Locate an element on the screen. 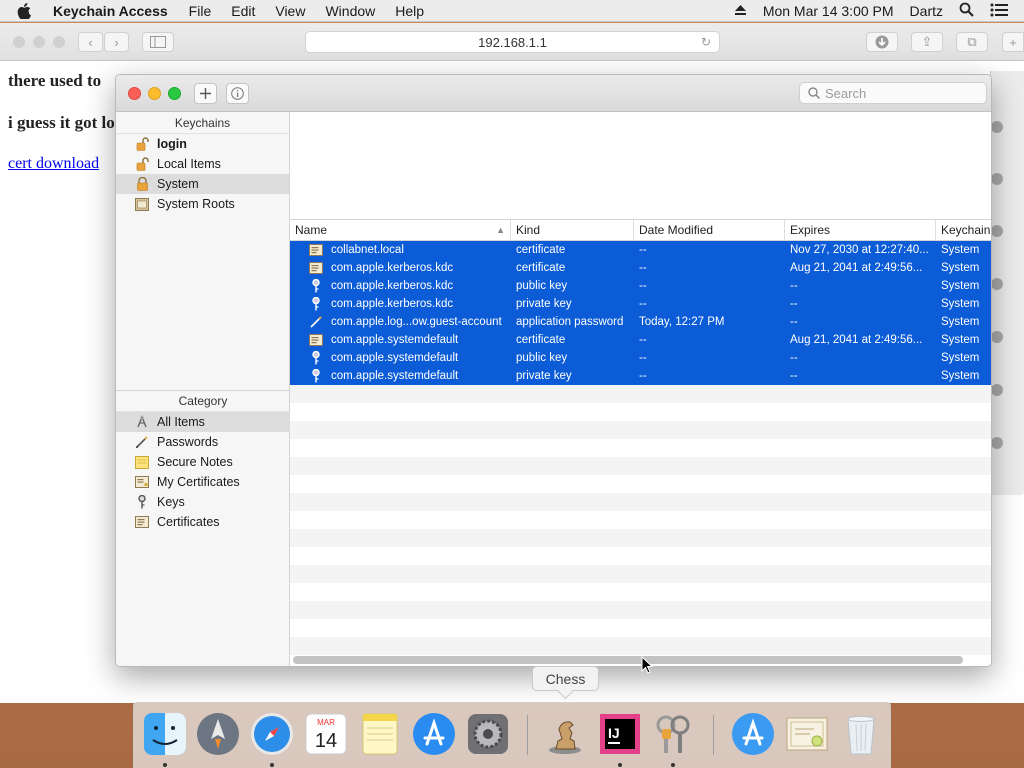  app-store-downloads-icon is located at coordinates (753, 734).